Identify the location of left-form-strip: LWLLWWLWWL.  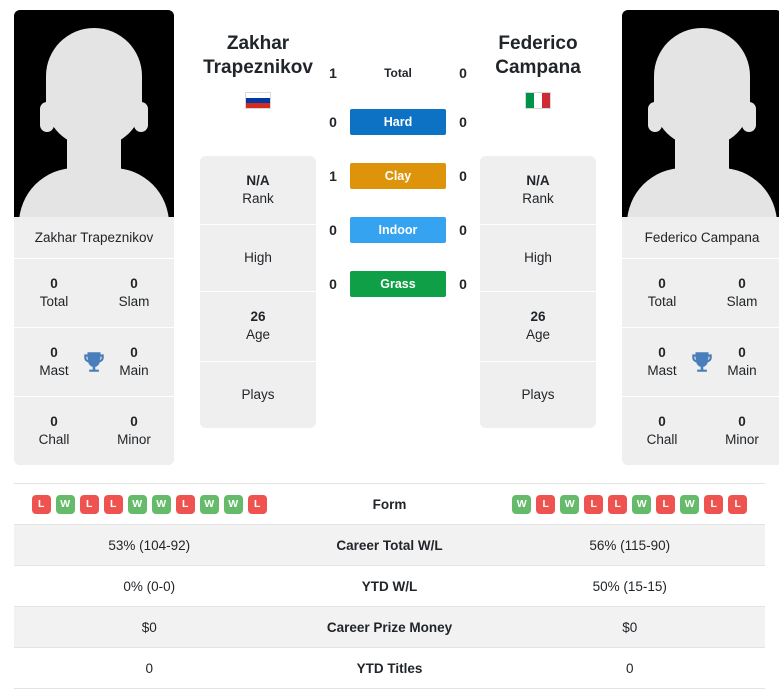
(149, 504).